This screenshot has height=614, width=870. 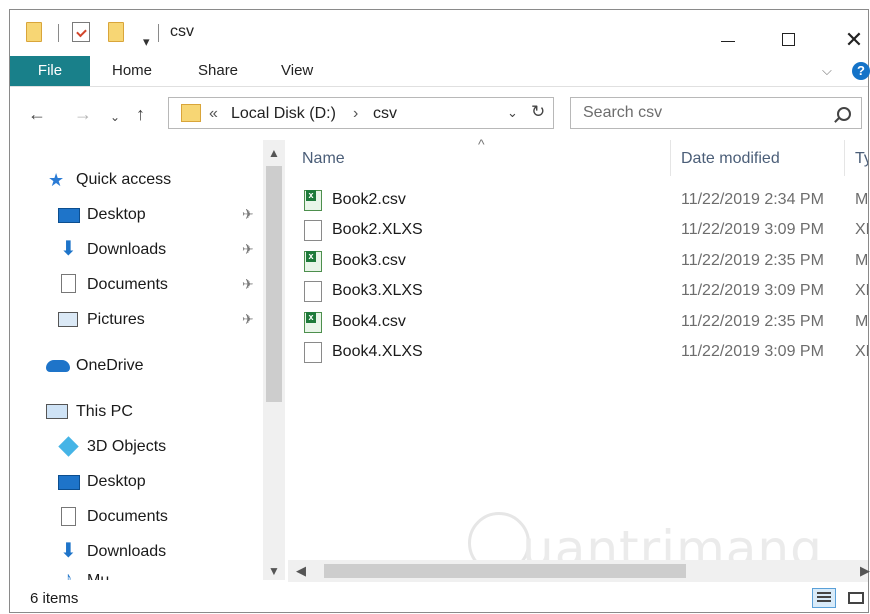 I want to click on toolbar-separator, so click(x=58, y=33).